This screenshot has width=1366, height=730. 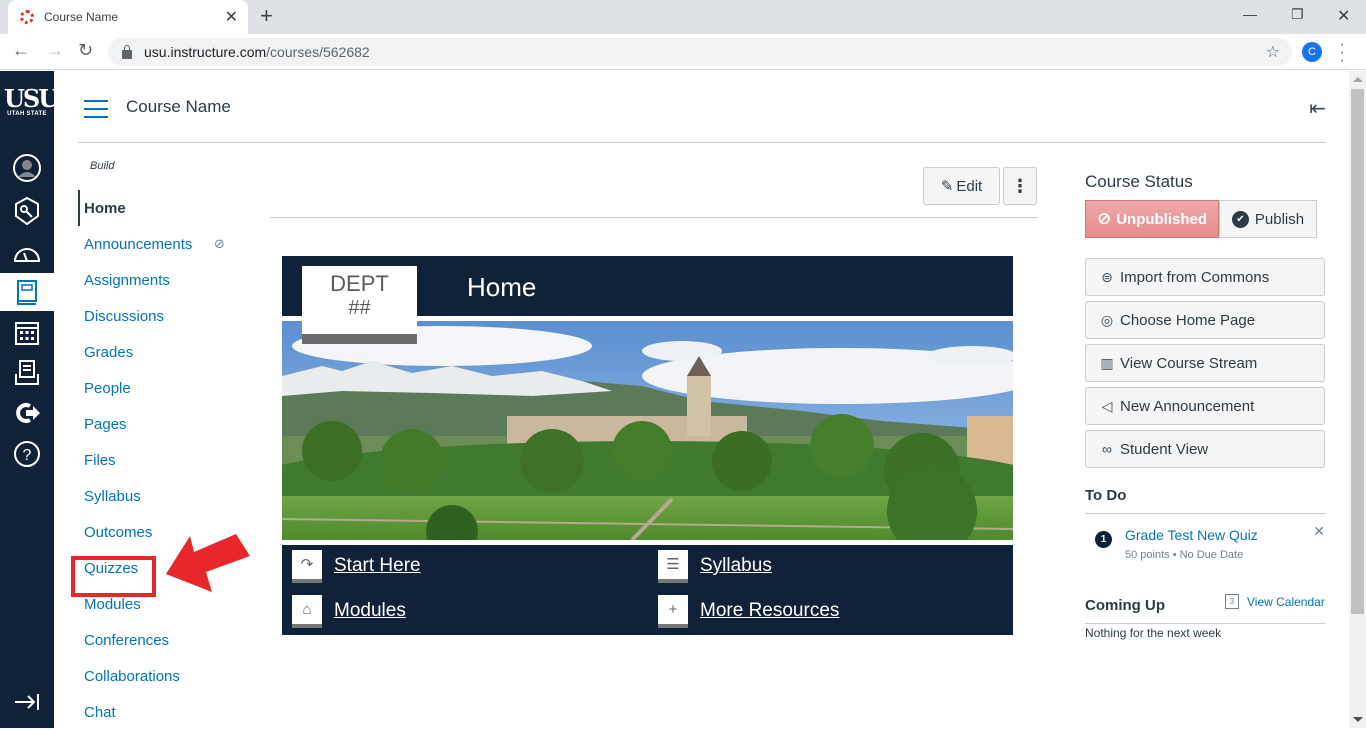 I want to click on course-nav-files: Files, so click(x=168, y=460).